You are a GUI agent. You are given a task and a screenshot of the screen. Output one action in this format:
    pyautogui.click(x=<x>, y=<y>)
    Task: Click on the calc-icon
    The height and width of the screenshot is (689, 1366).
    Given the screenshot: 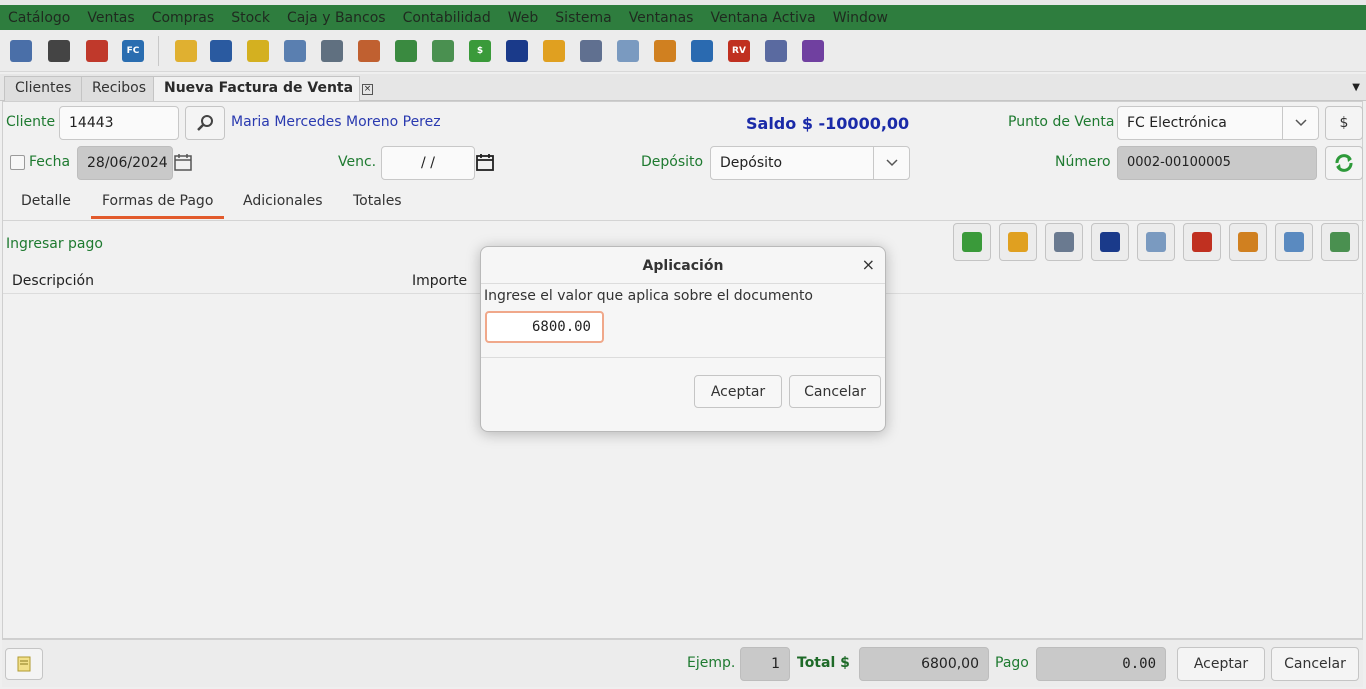 What is the action you would take?
    pyautogui.click(x=776, y=51)
    